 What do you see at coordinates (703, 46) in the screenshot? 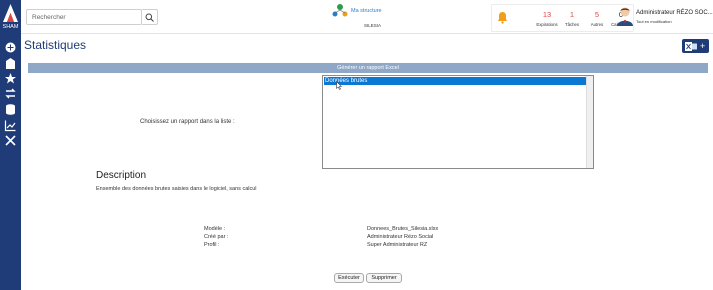
I see `plus-icon: +` at bounding box center [703, 46].